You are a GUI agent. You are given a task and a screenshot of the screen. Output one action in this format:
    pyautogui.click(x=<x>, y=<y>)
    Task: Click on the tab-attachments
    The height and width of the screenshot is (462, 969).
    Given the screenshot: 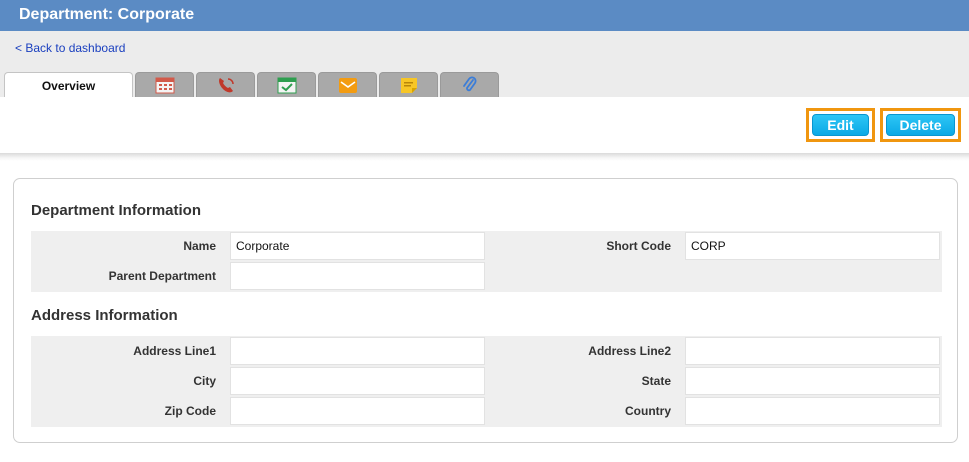 What is the action you would take?
    pyautogui.click(x=469, y=84)
    